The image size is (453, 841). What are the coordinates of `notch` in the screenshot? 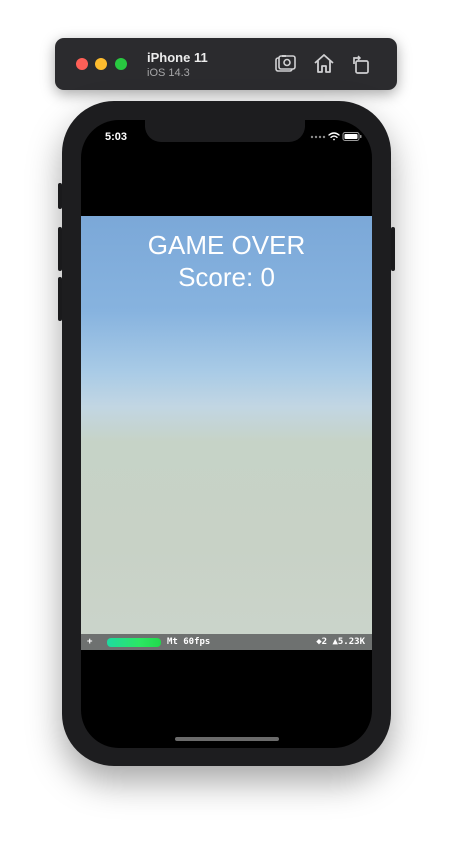 It's located at (225, 131).